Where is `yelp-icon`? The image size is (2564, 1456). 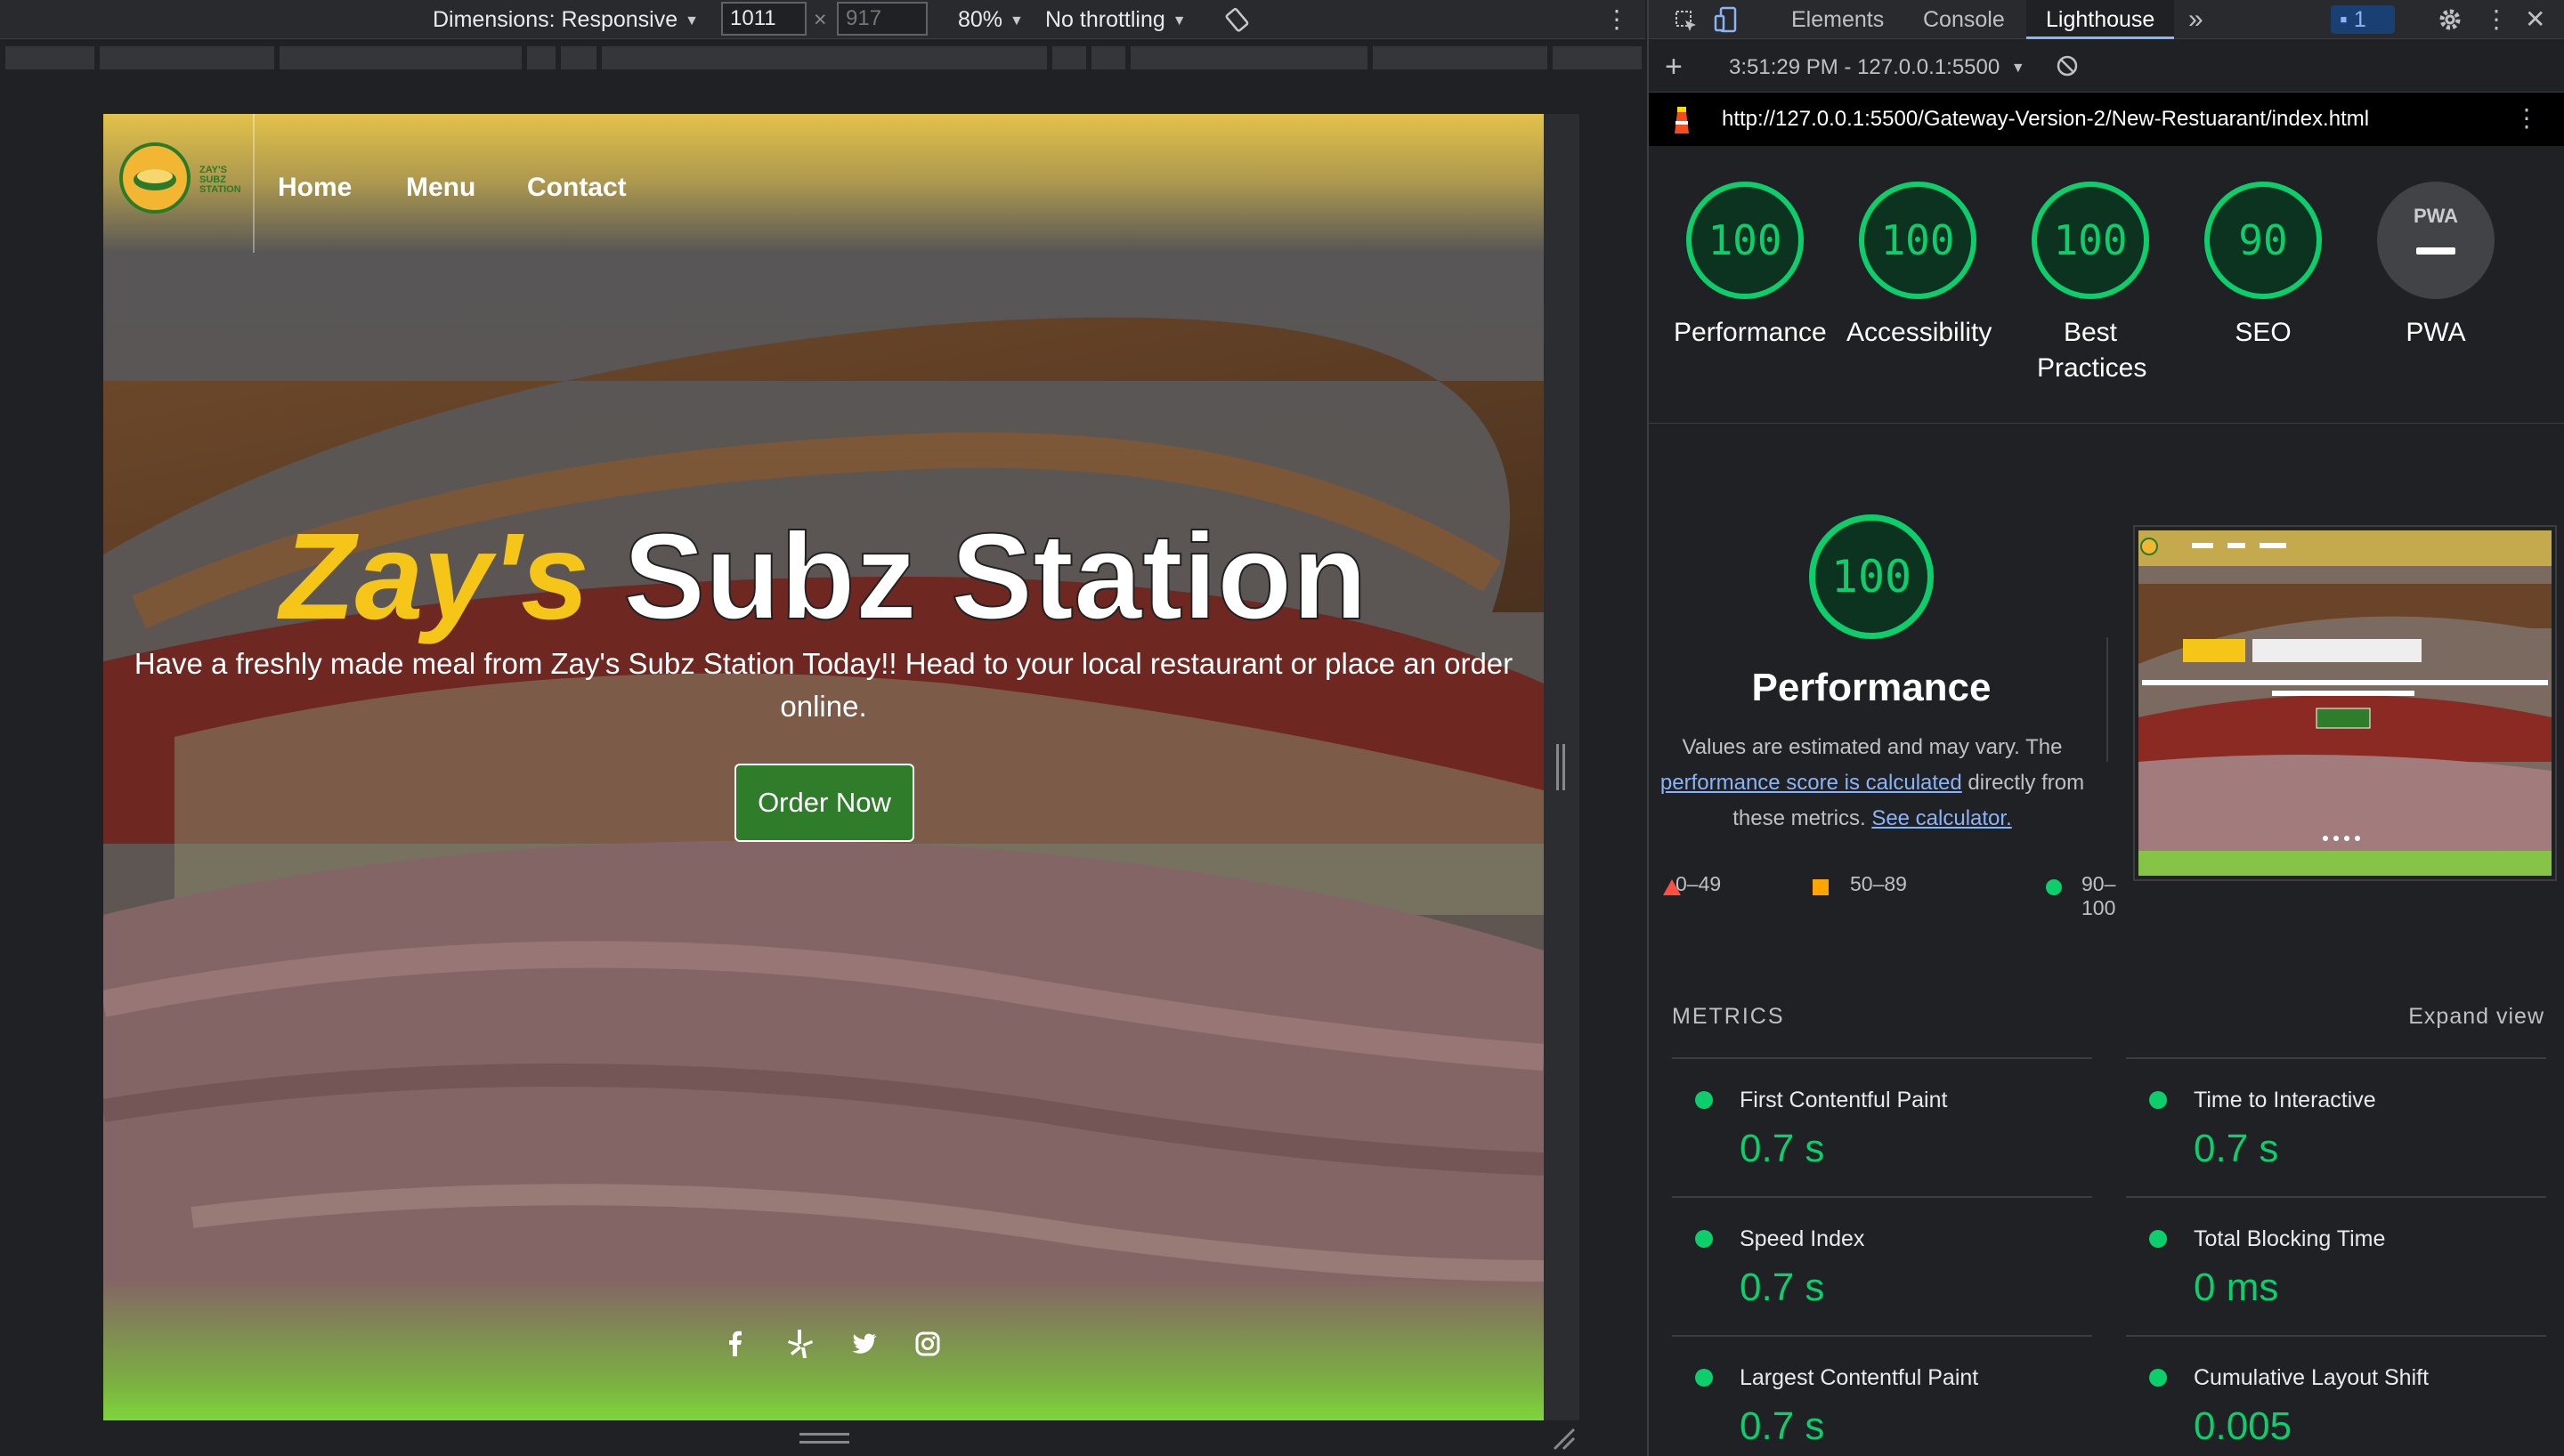
yelp-icon is located at coordinates (799, 1344).